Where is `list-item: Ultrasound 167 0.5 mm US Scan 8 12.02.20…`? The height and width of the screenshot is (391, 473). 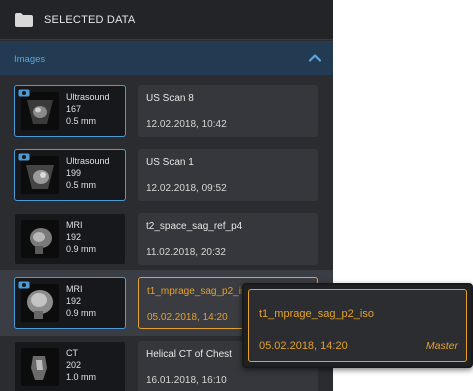 list-item: Ultrasound 167 0.5 mm US Scan 8 12.02.20… is located at coordinates (166, 111).